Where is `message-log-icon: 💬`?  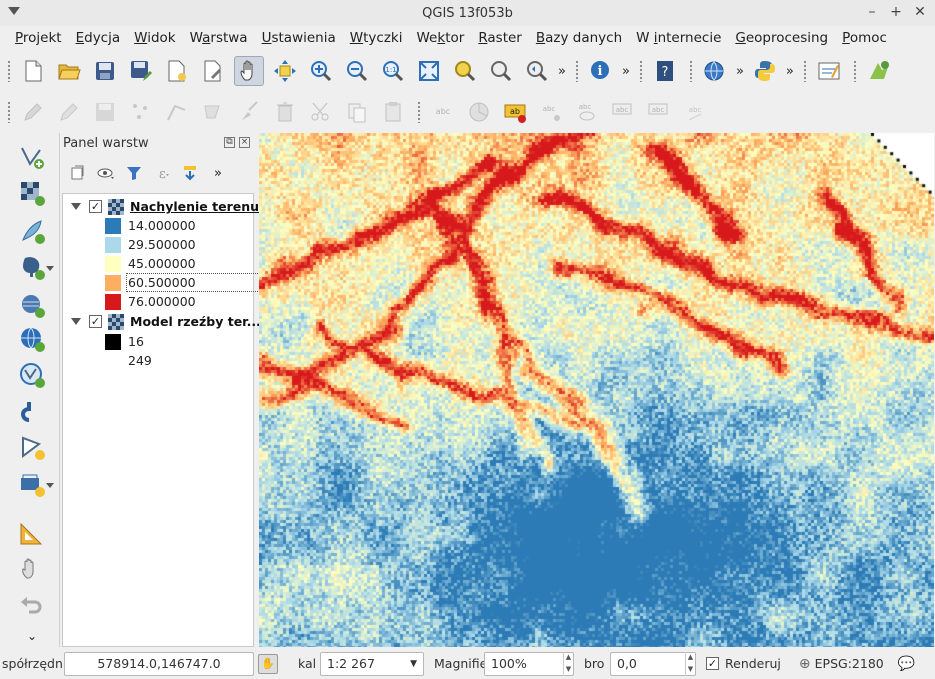
message-log-icon: 💬 is located at coordinates (906, 664).